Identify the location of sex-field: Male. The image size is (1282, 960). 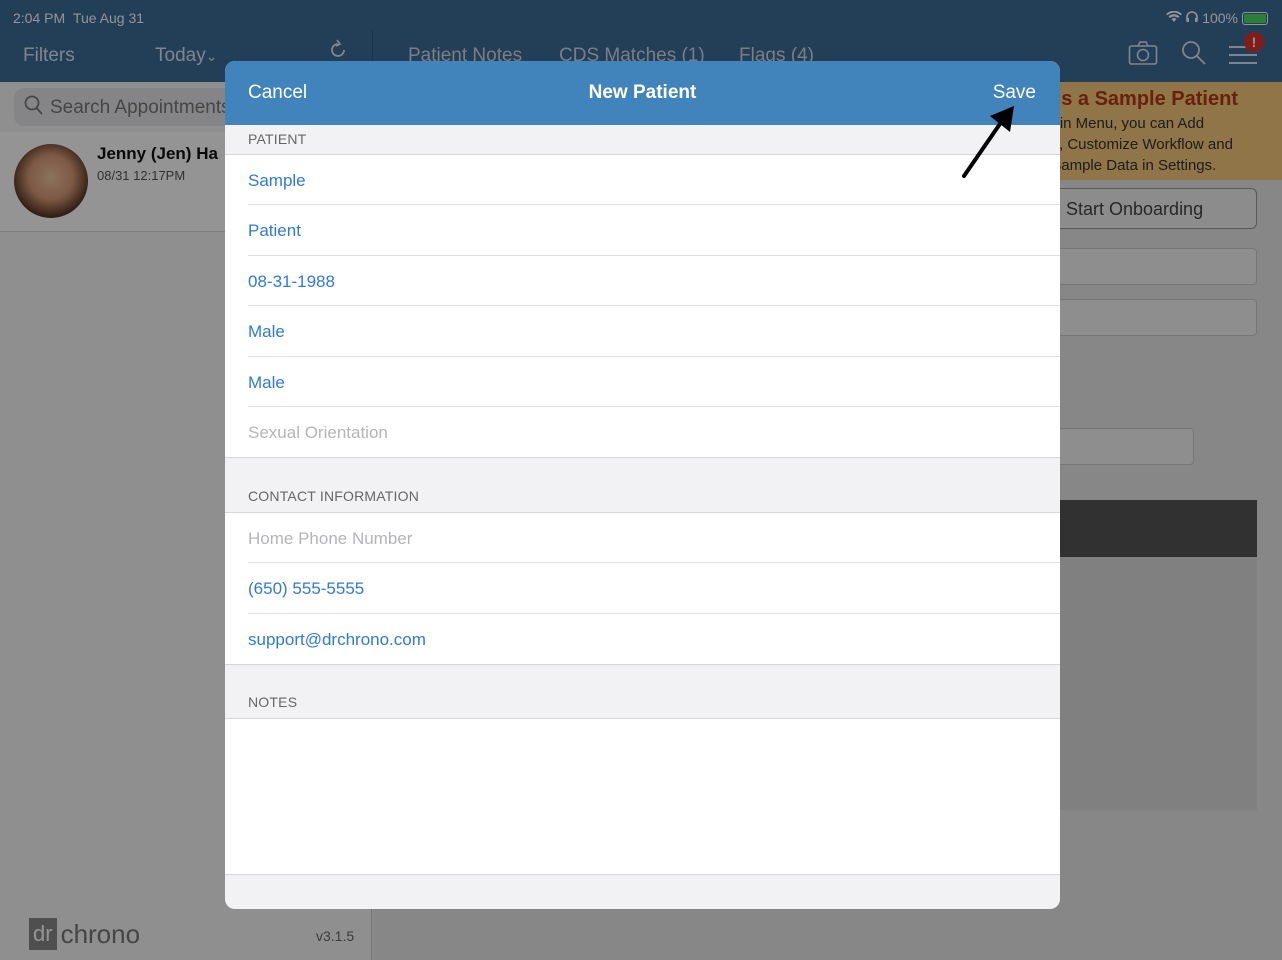
(654, 331).